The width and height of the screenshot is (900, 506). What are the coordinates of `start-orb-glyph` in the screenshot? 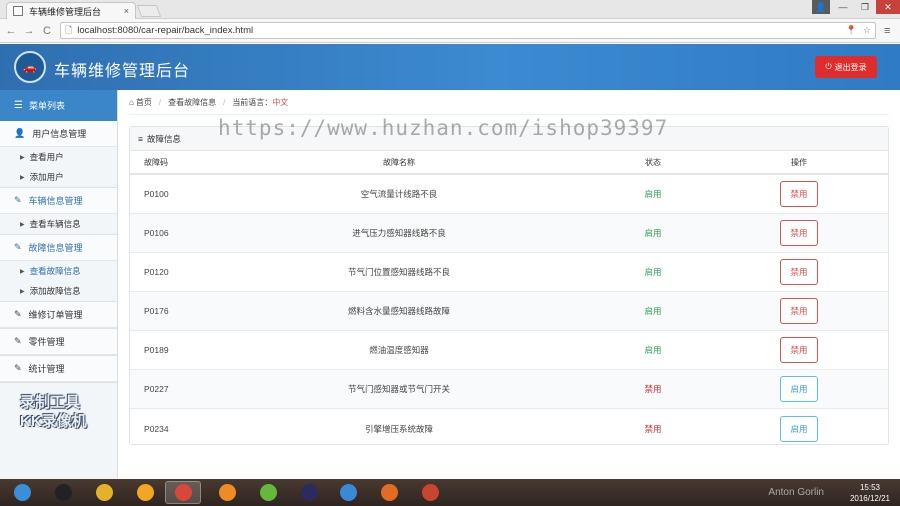 It's located at (22, 492).